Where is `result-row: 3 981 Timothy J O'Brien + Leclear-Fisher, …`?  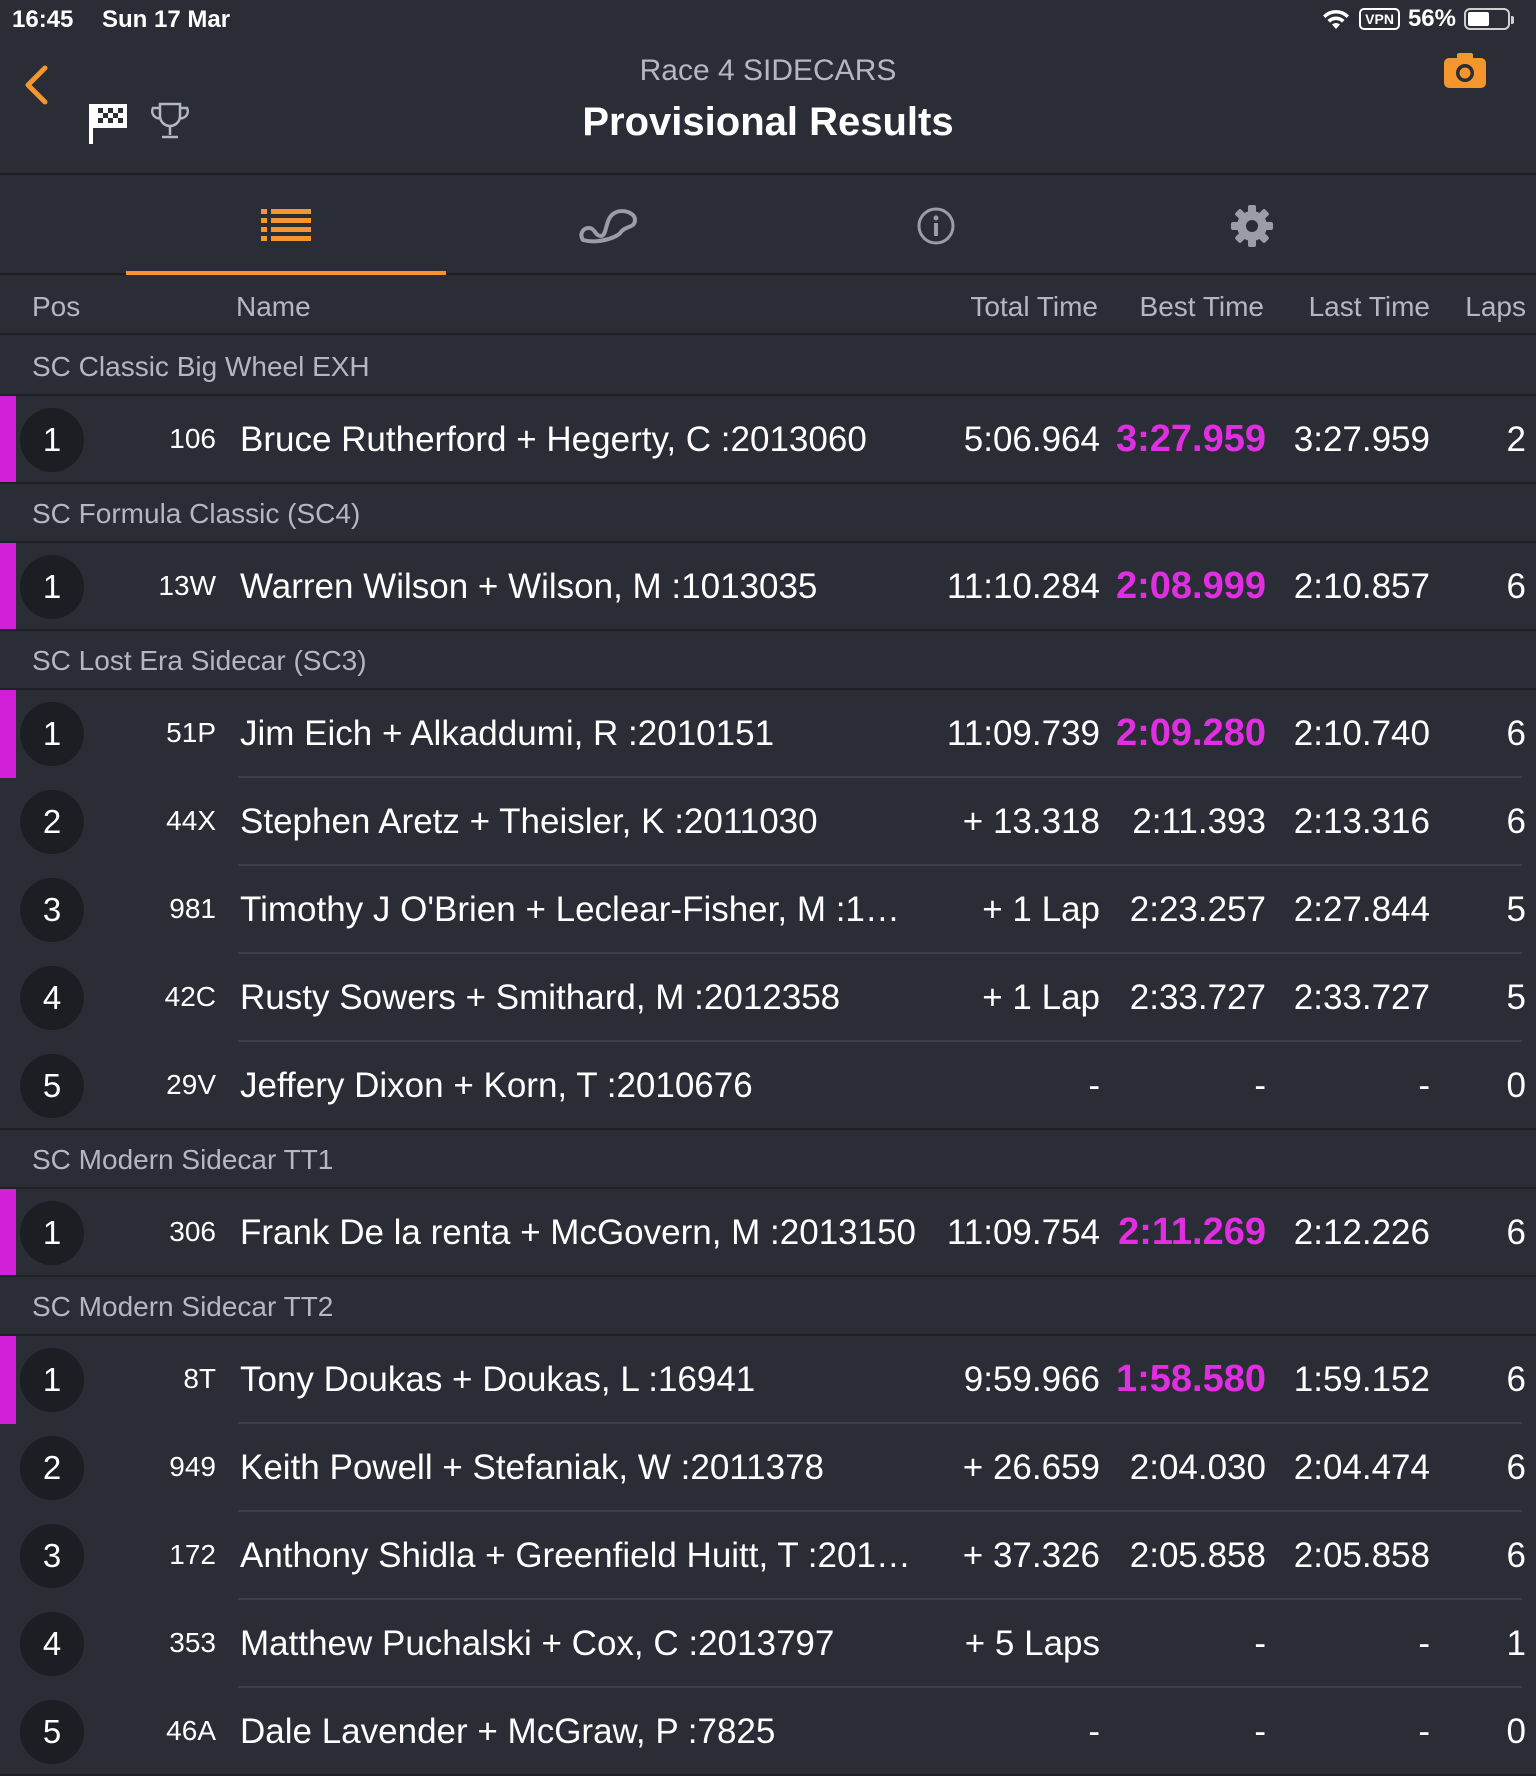 result-row: 3 981 Timothy J O'Brien + Leclear-Fisher, … is located at coordinates (768, 910).